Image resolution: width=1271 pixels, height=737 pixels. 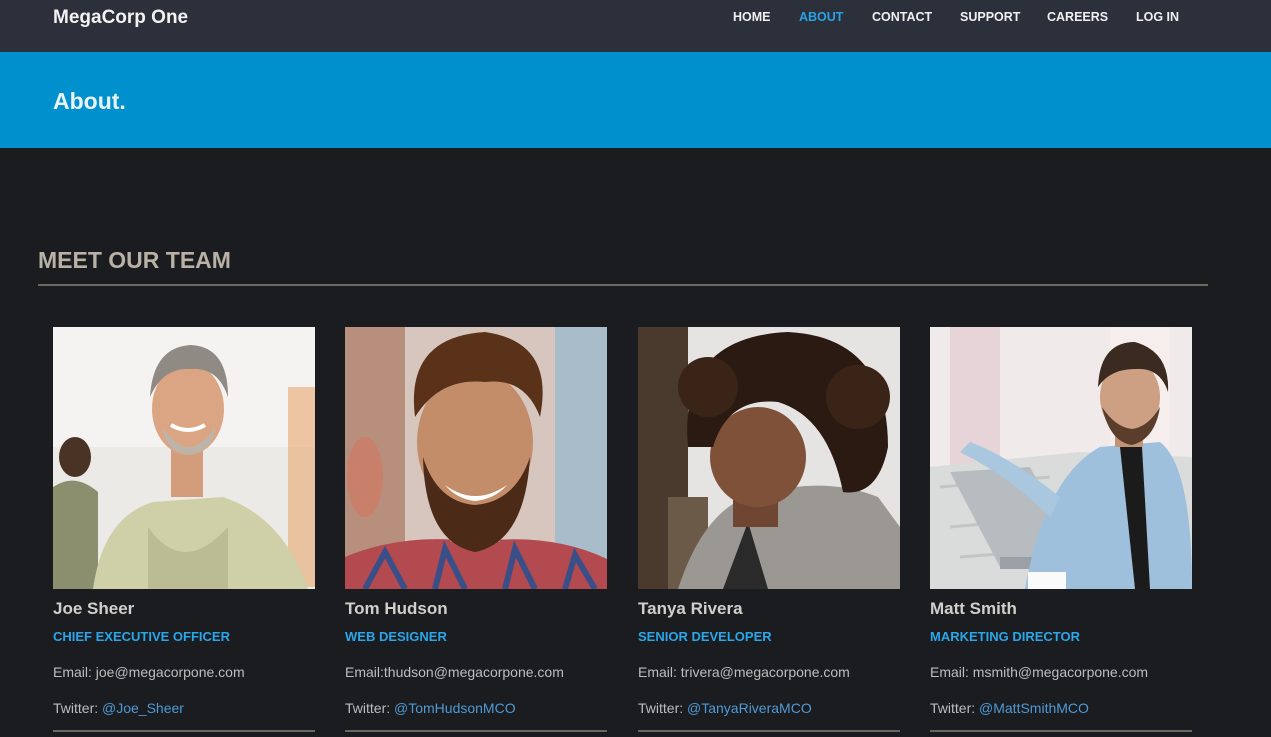 What do you see at coordinates (1157, 17) in the screenshot?
I see `nav-login-link: LOG IN` at bounding box center [1157, 17].